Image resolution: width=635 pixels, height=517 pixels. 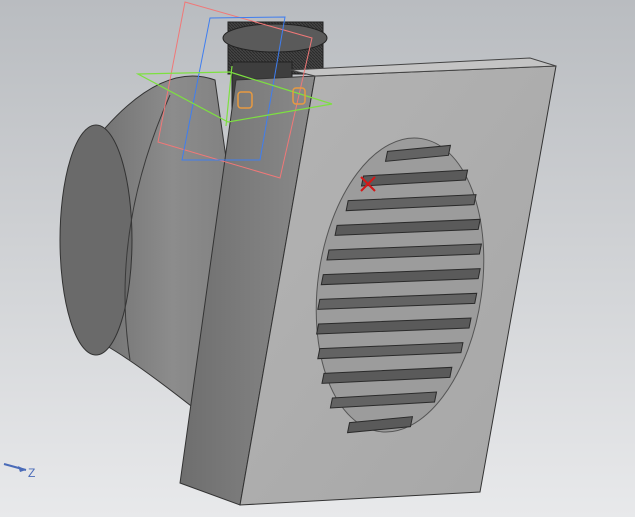 What do you see at coordinates (32, 473) in the screenshot?
I see `z-axis-label: Z` at bounding box center [32, 473].